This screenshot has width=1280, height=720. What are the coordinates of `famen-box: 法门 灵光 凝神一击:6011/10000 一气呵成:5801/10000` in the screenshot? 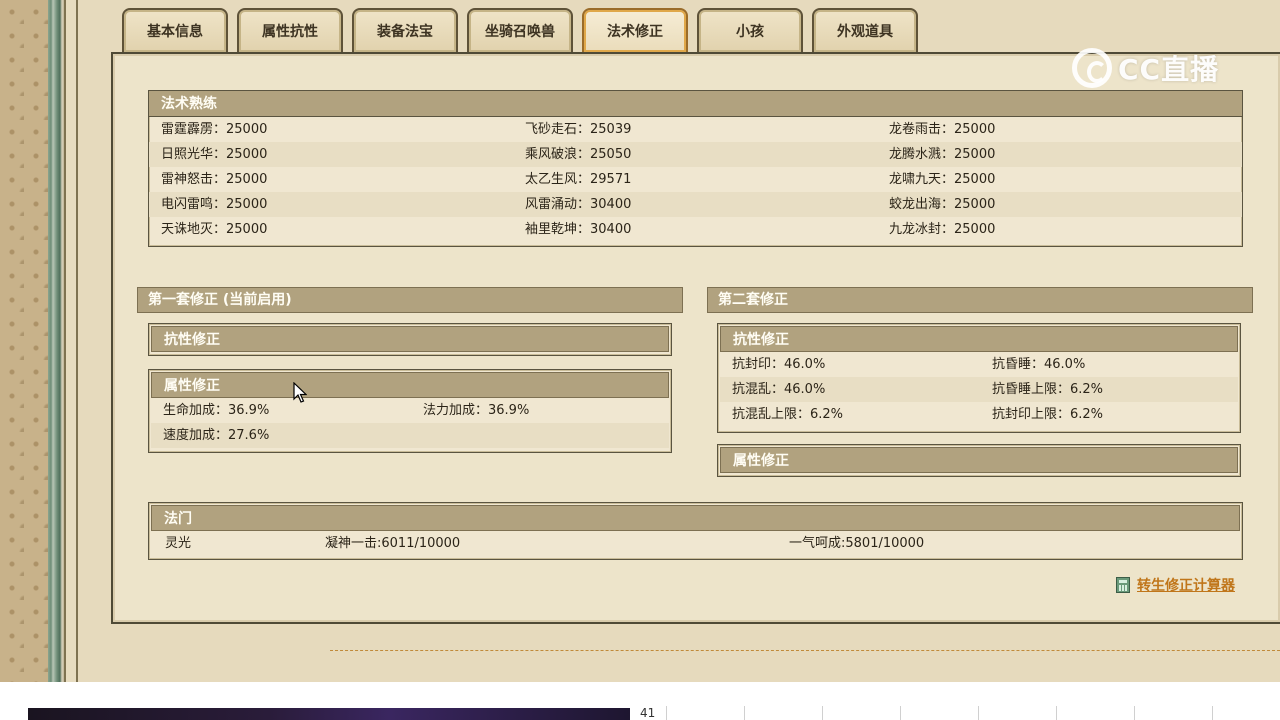 It's located at (695, 531).